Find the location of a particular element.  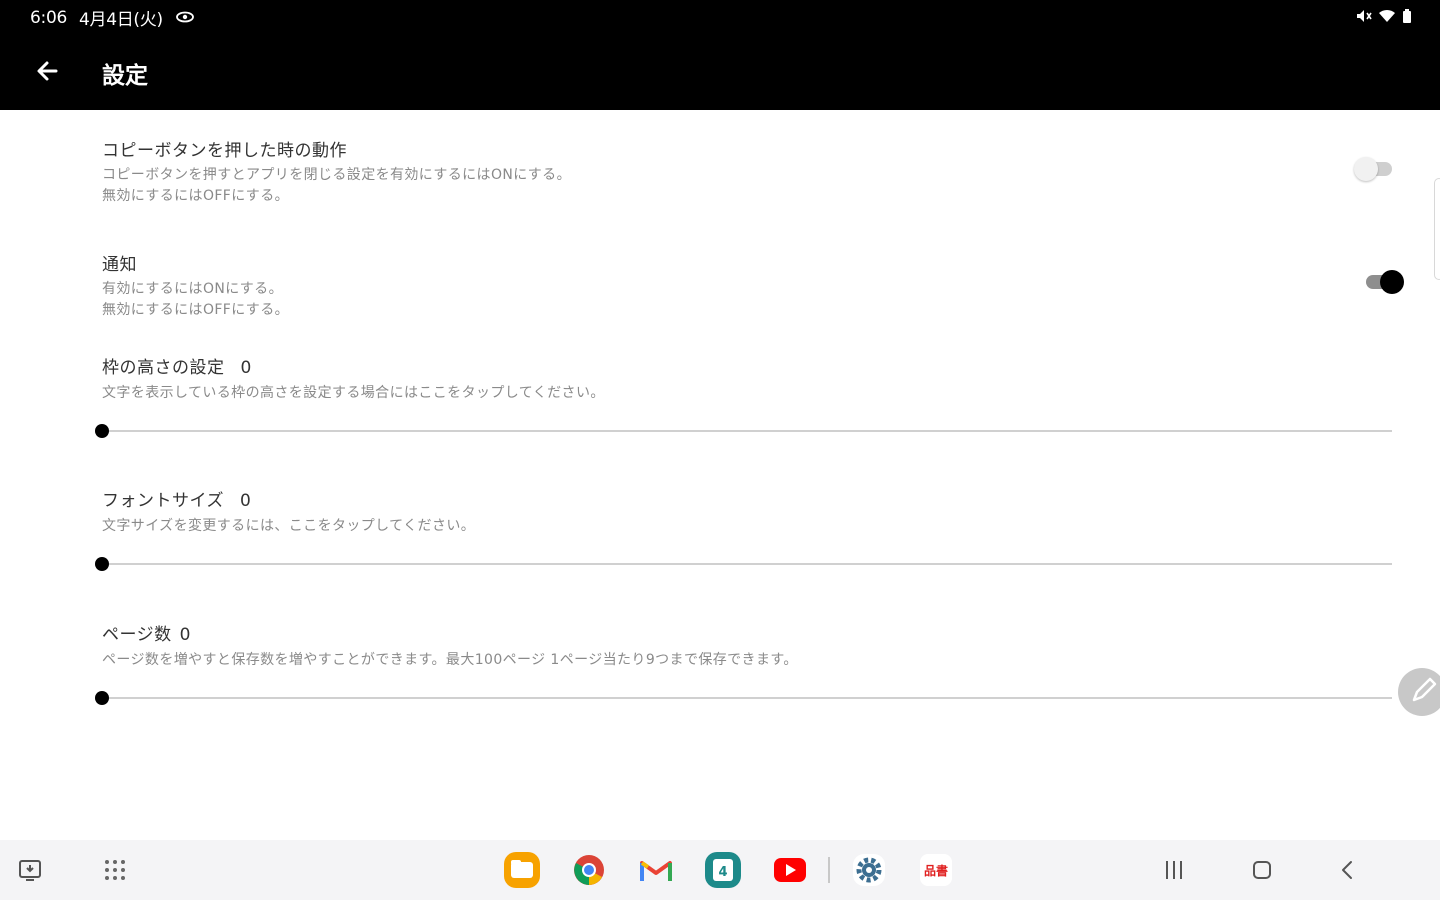

mute-icon is located at coordinates (1364, 17).